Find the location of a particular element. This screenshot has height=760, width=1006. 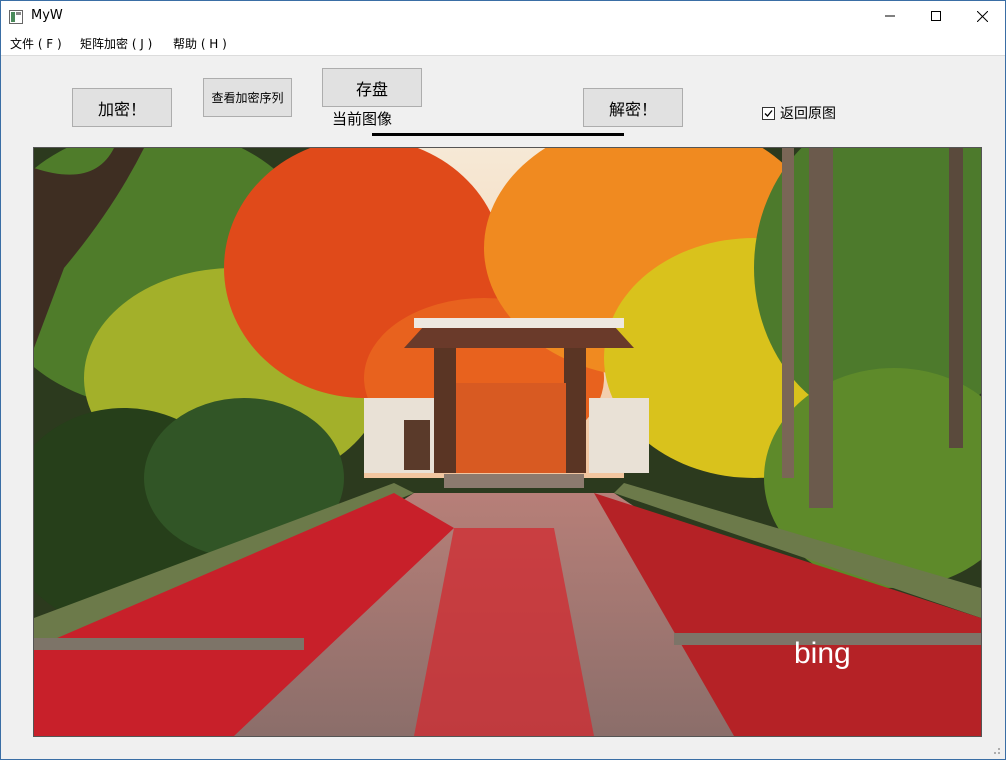

minimize-icon is located at coordinates (890, 16).